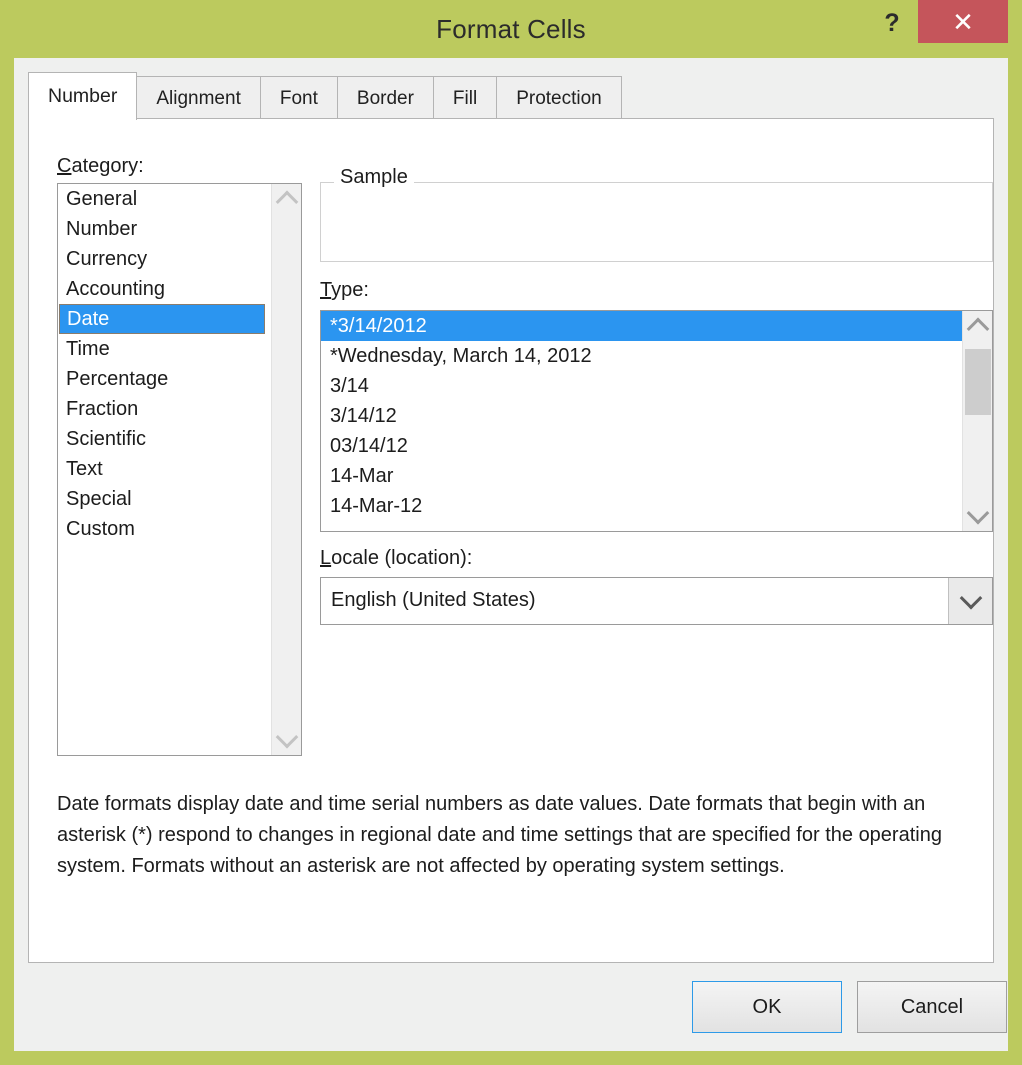 The height and width of the screenshot is (1065, 1022). Describe the element at coordinates (165, 259) in the screenshot. I see `category-item-currency: Currency` at that location.